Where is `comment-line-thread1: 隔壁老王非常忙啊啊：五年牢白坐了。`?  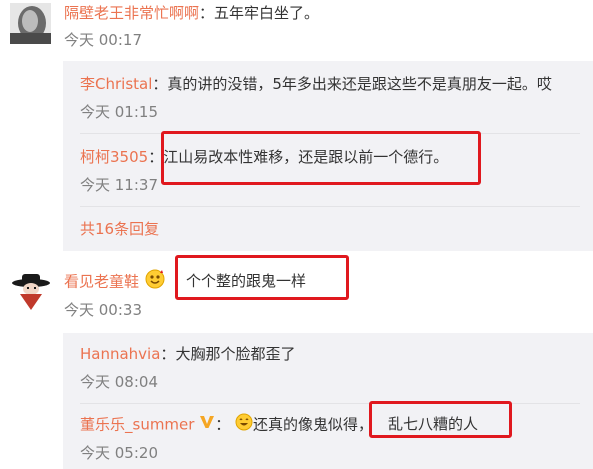 comment-line-thread1: 隔壁老王非常忙啊啊：五年牢白坐了。 is located at coordinates (191, 13).